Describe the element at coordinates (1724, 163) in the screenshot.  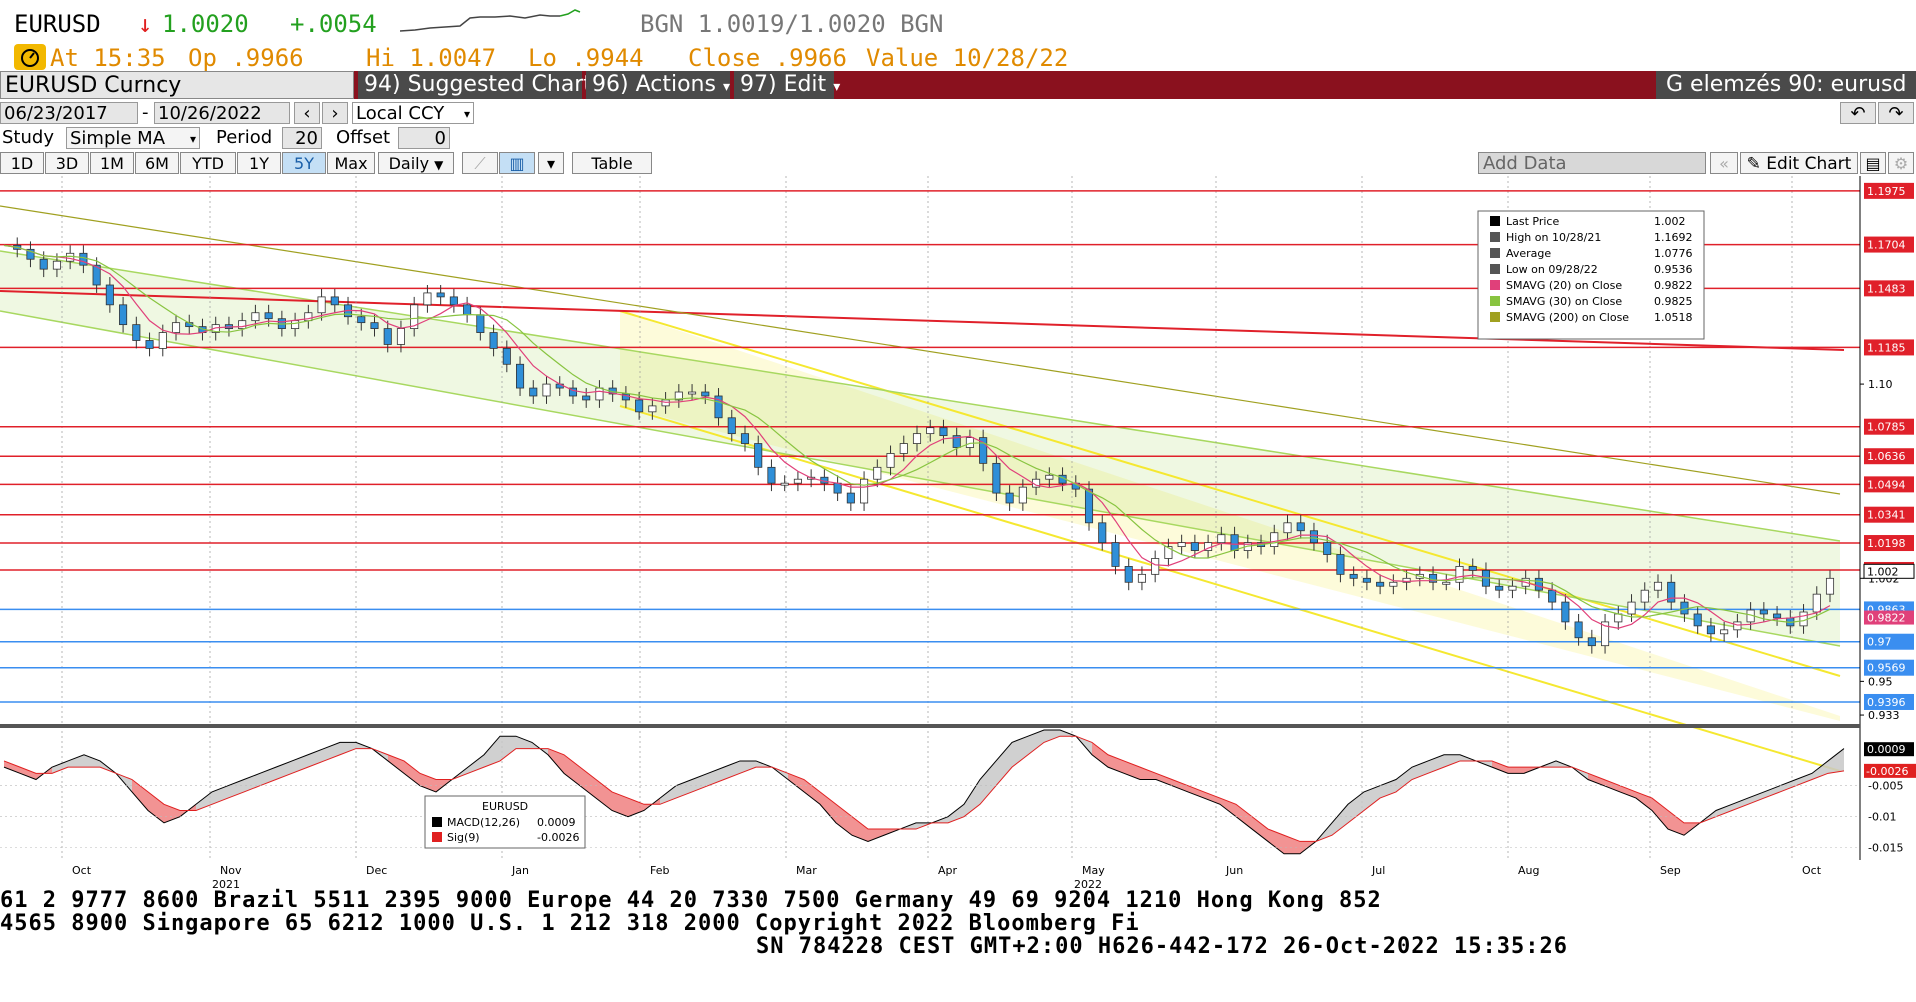
I see `collapse-icon: «` at that location.